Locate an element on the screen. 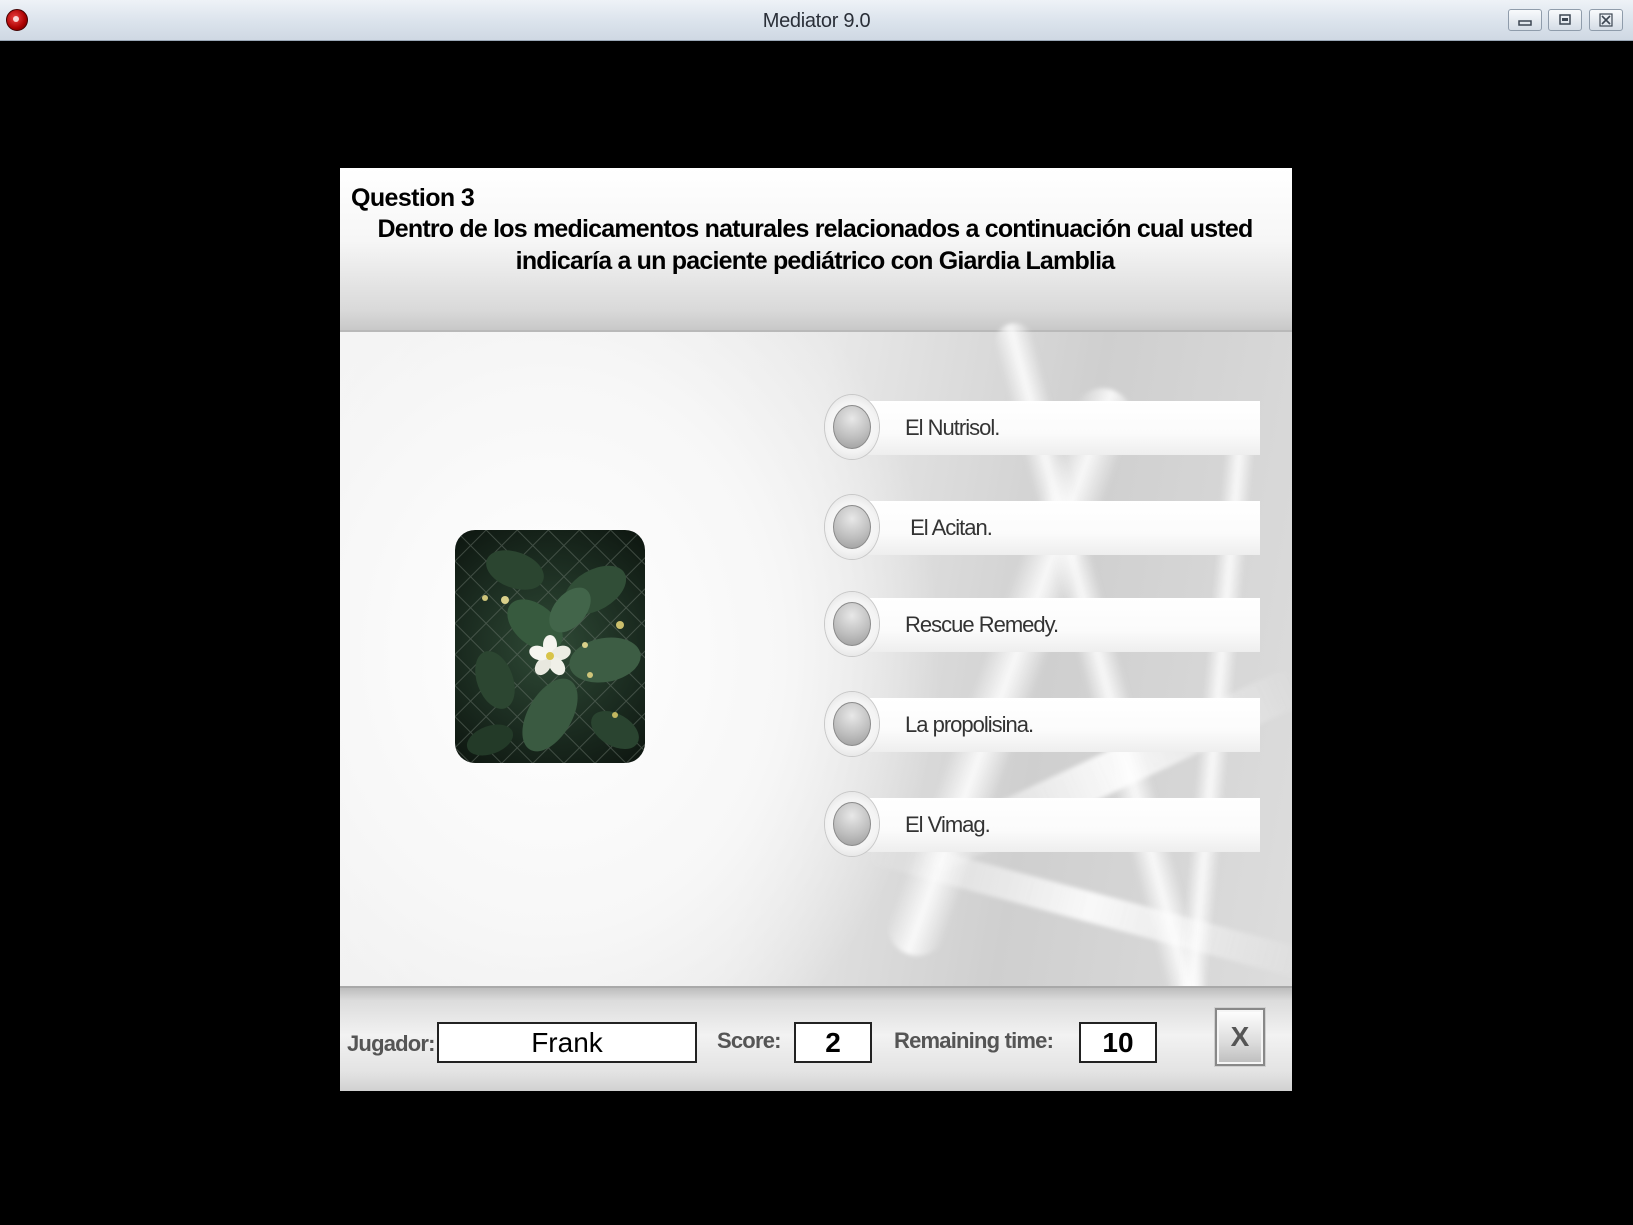 This screenshot has height=1225, width=1633. window-title: Mediator 9.0 is located at coordinates (816, 21).